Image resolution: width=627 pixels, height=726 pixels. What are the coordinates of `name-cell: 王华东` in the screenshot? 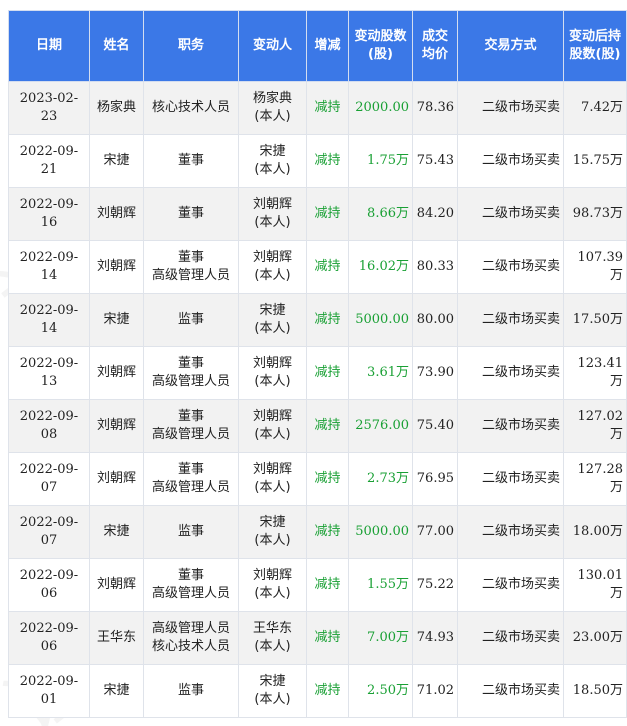 It's located at (116, 638).